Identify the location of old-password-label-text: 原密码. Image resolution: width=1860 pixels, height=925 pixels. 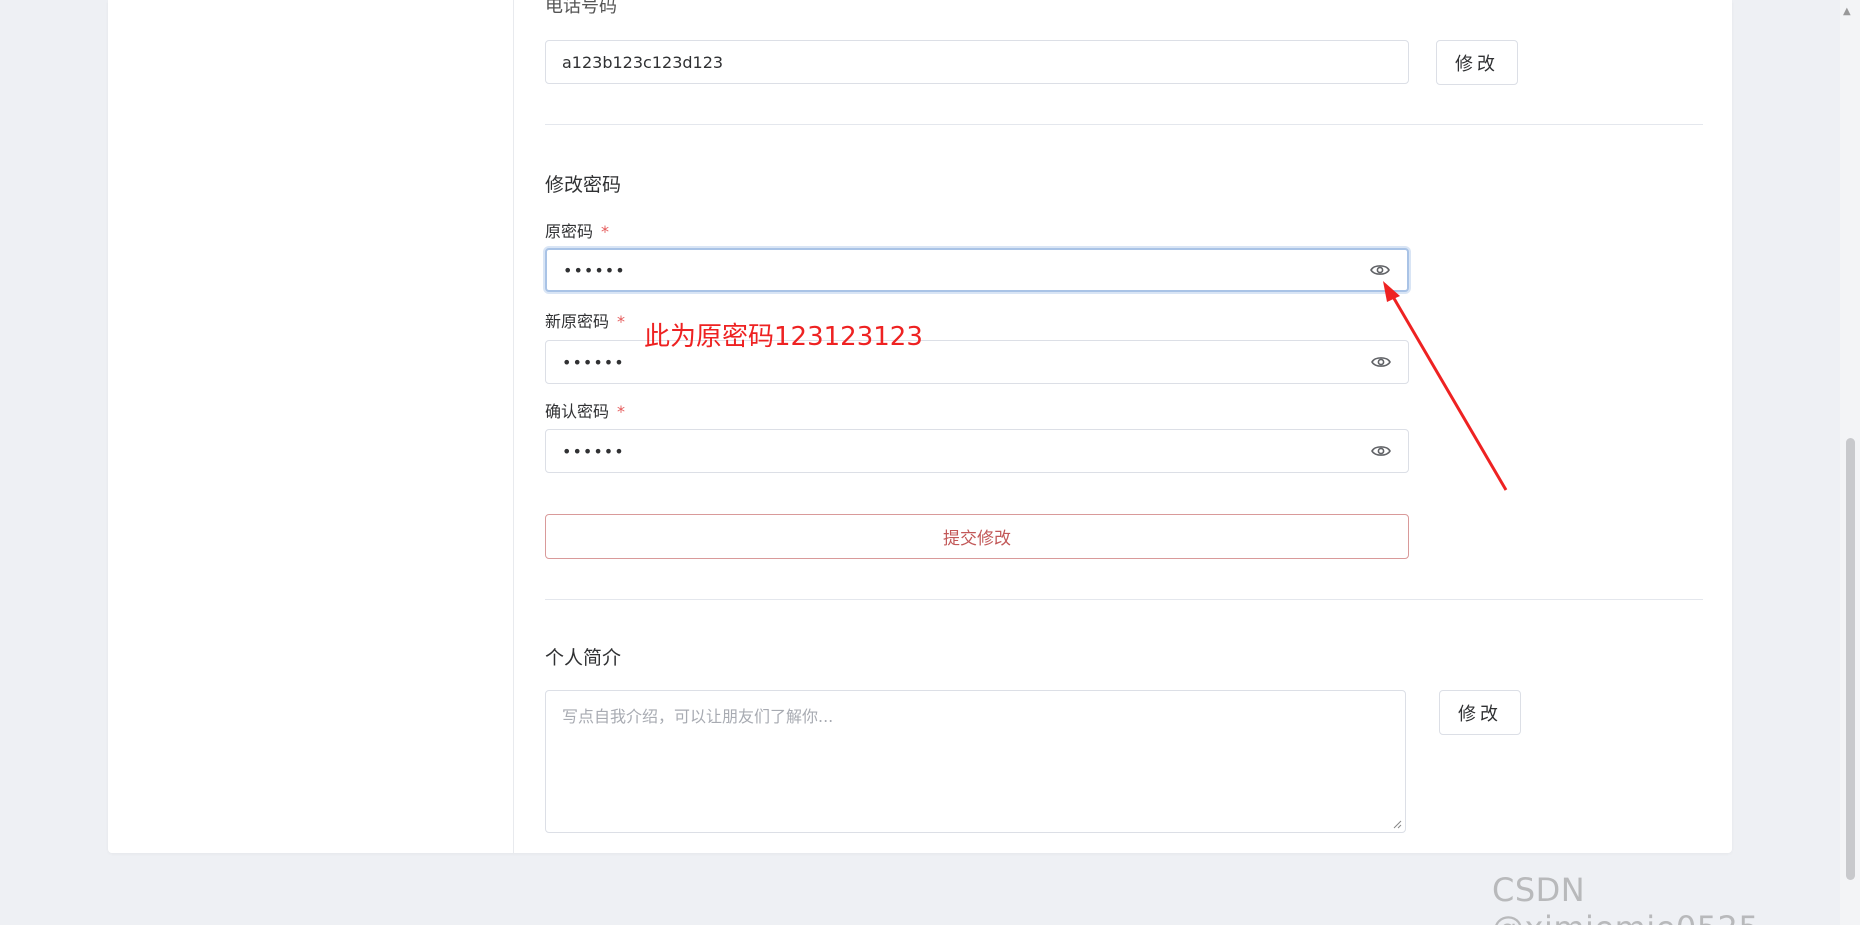
(569, 231).